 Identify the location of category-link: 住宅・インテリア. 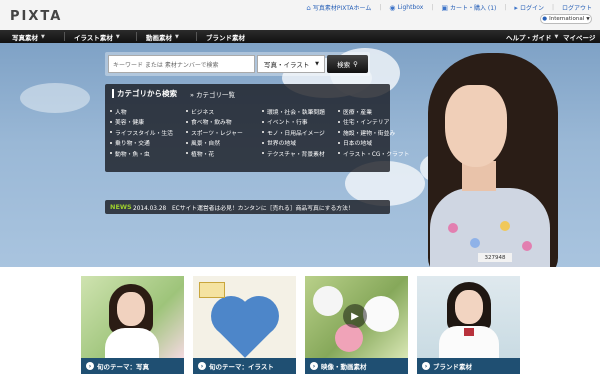
(373, 122).